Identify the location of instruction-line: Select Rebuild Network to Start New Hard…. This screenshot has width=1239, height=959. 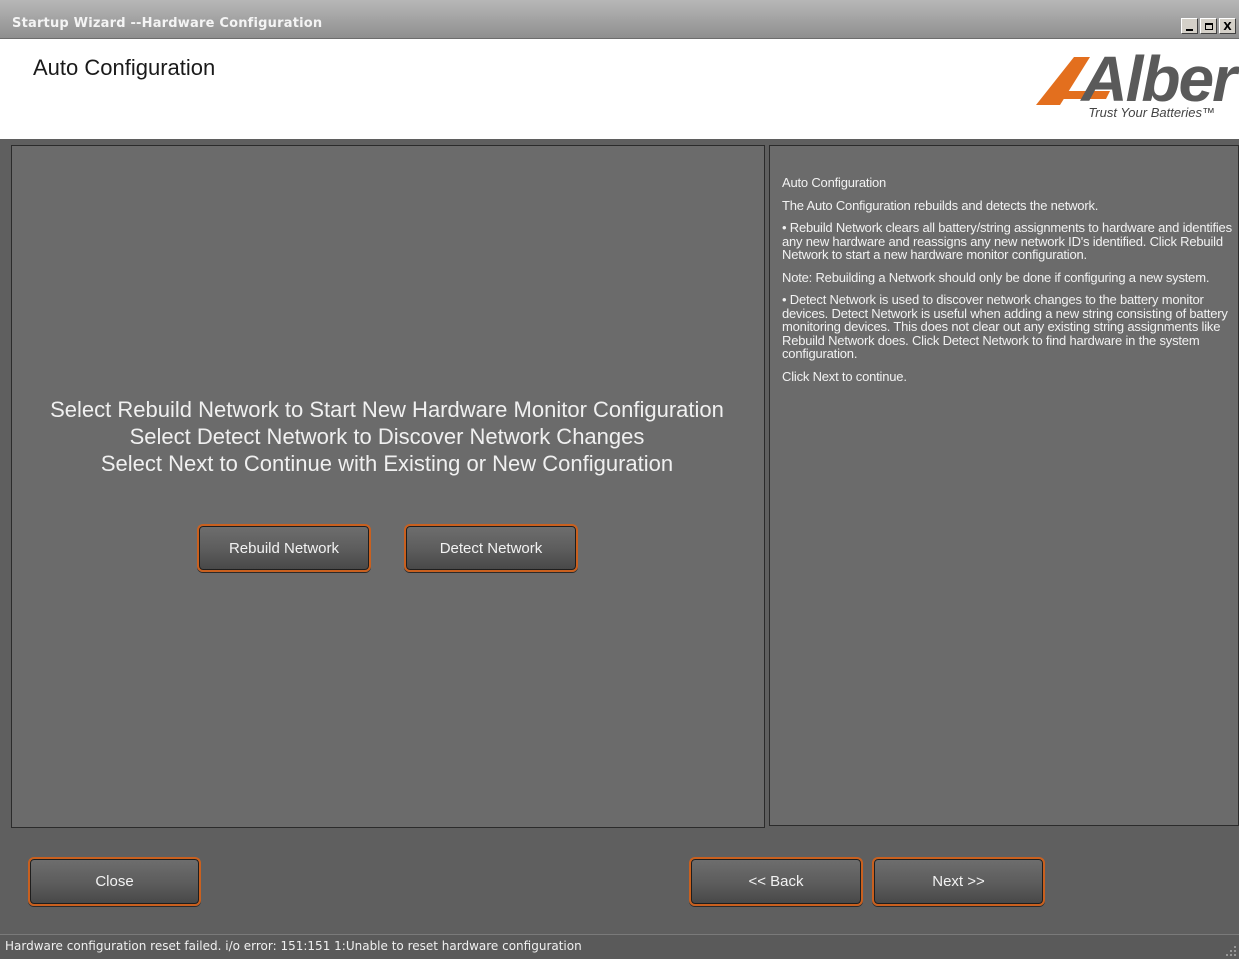
(387, 409).